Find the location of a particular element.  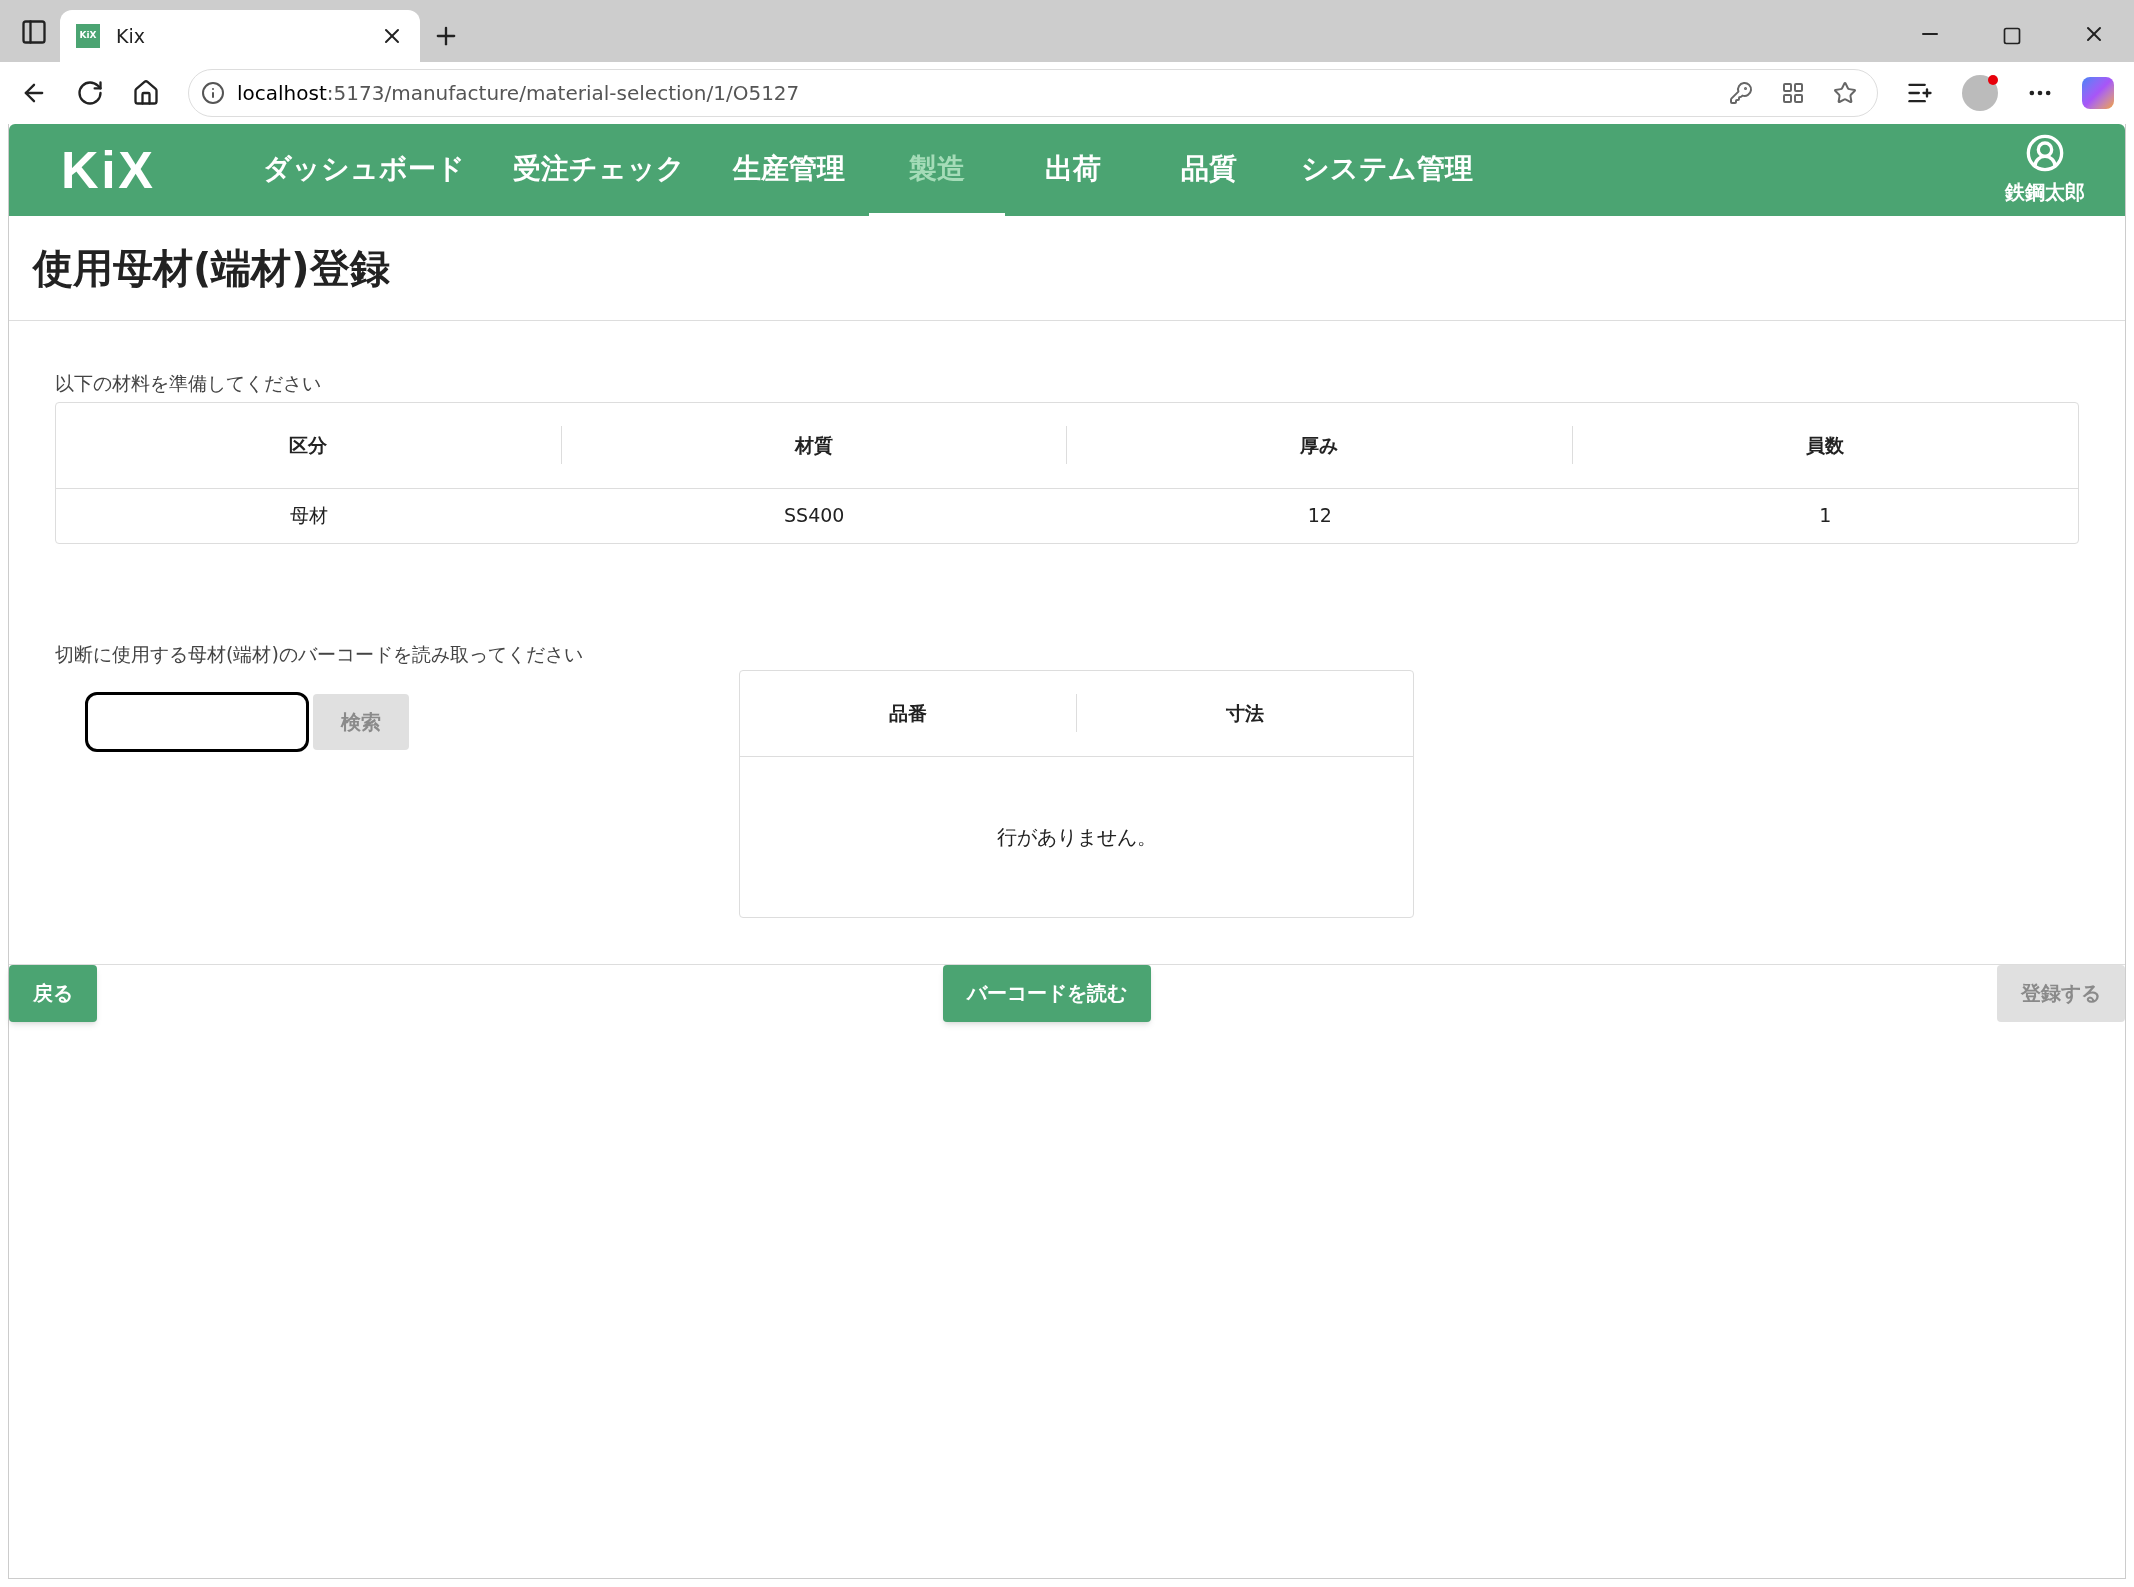

favicon: KiX is located at coordinates (88, 36).